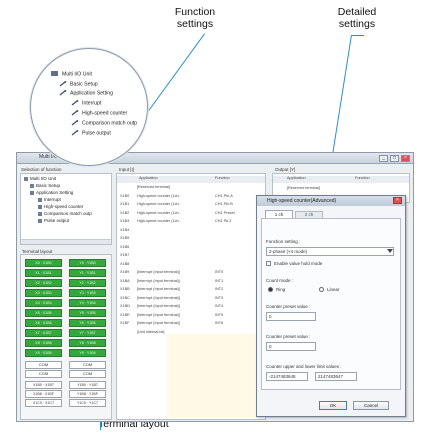 The height and width of the screenshot is (439, 426). Describe the element at coordinates (268, 263) in the screenshot. I see `hold-mode-checkbox` at that location.